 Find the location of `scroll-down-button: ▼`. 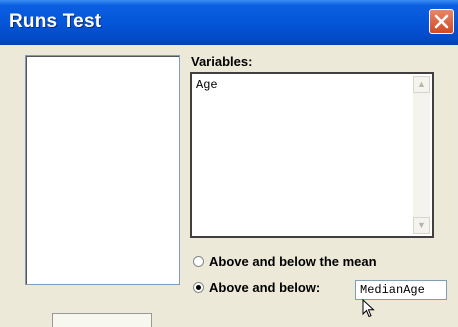

scroll-down-button: ▼ is located at coordinates (421, 225).